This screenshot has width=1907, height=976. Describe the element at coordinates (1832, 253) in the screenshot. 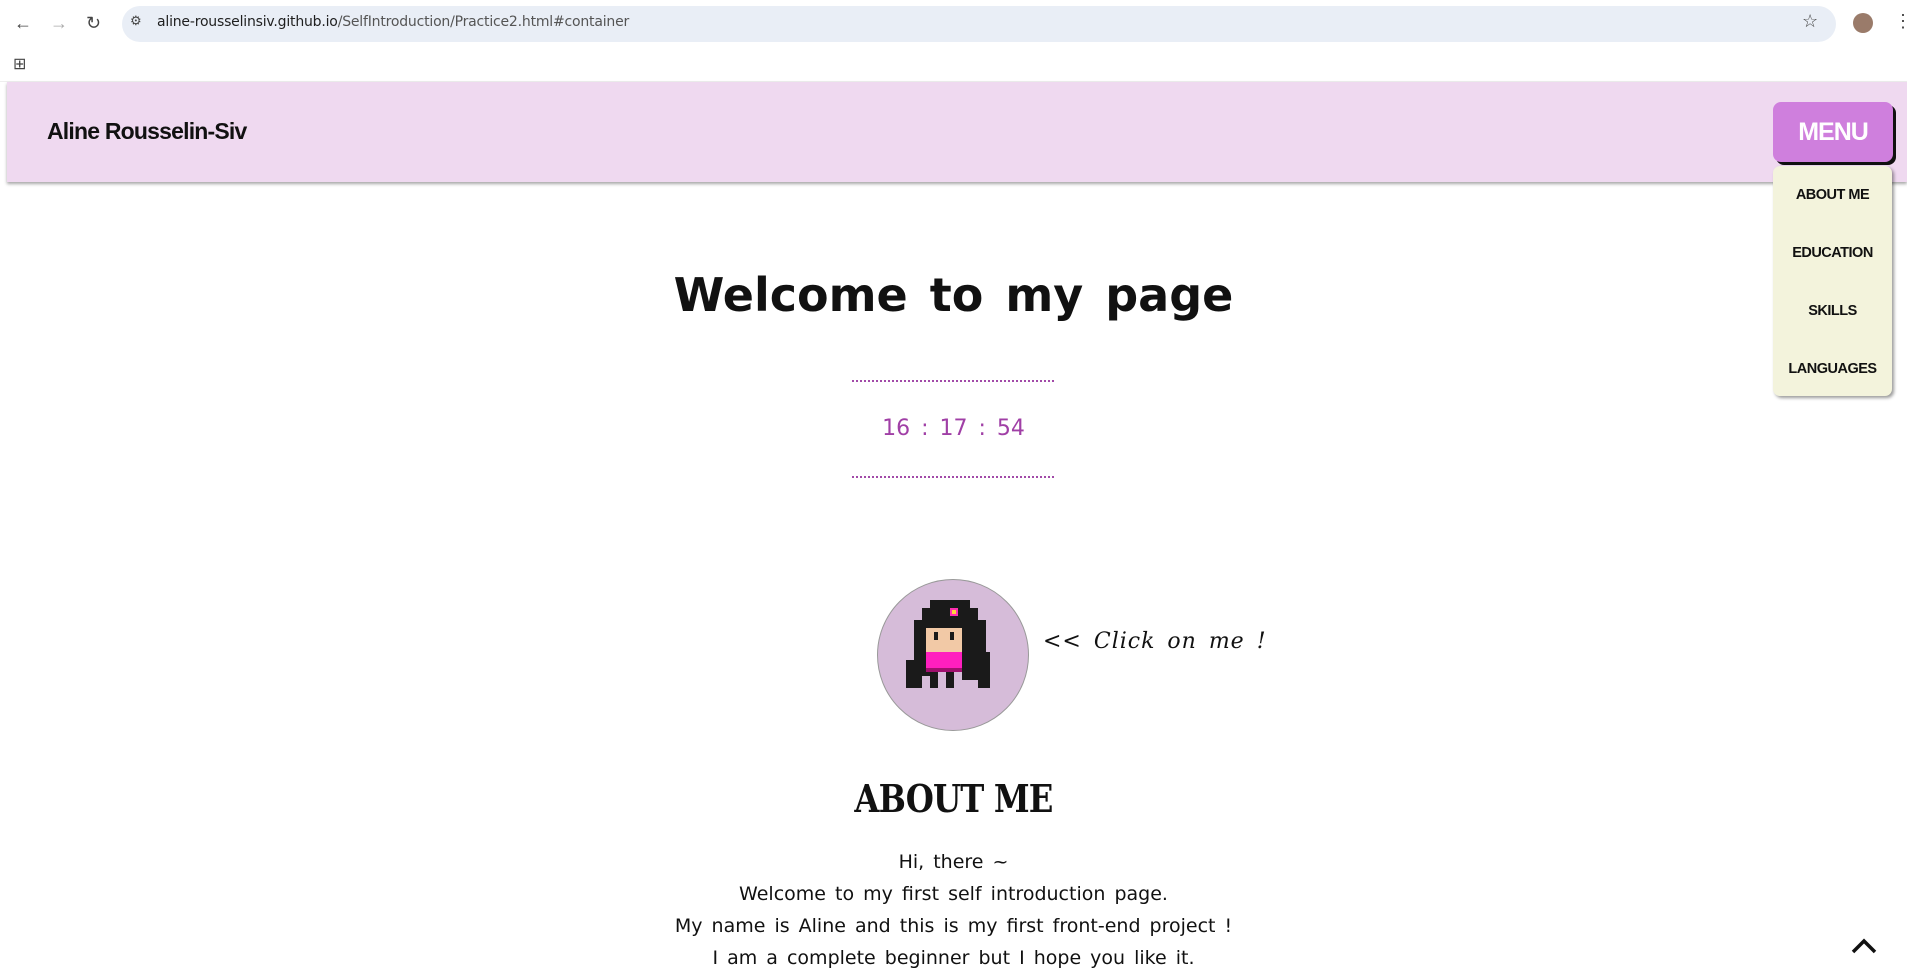

I see `menu-item-education: EDUCATION` at that location.